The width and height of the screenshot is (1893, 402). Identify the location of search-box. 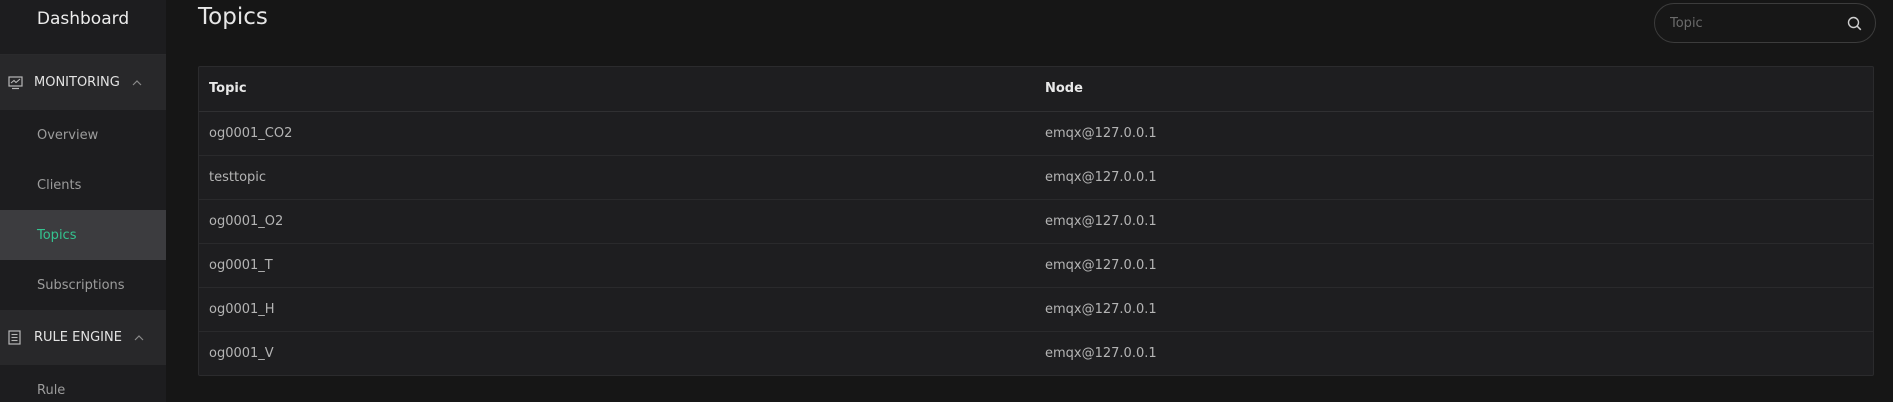
(1765, 23).